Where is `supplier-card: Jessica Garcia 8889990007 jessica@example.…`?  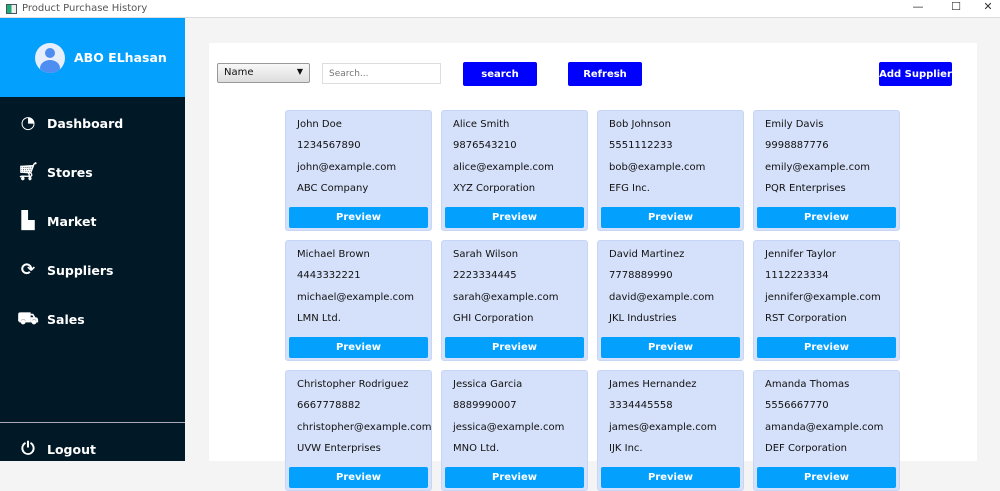 supplier-card: Jessica Garcia 8889990007 jessica@example.… is located at coordinates (514, 430).